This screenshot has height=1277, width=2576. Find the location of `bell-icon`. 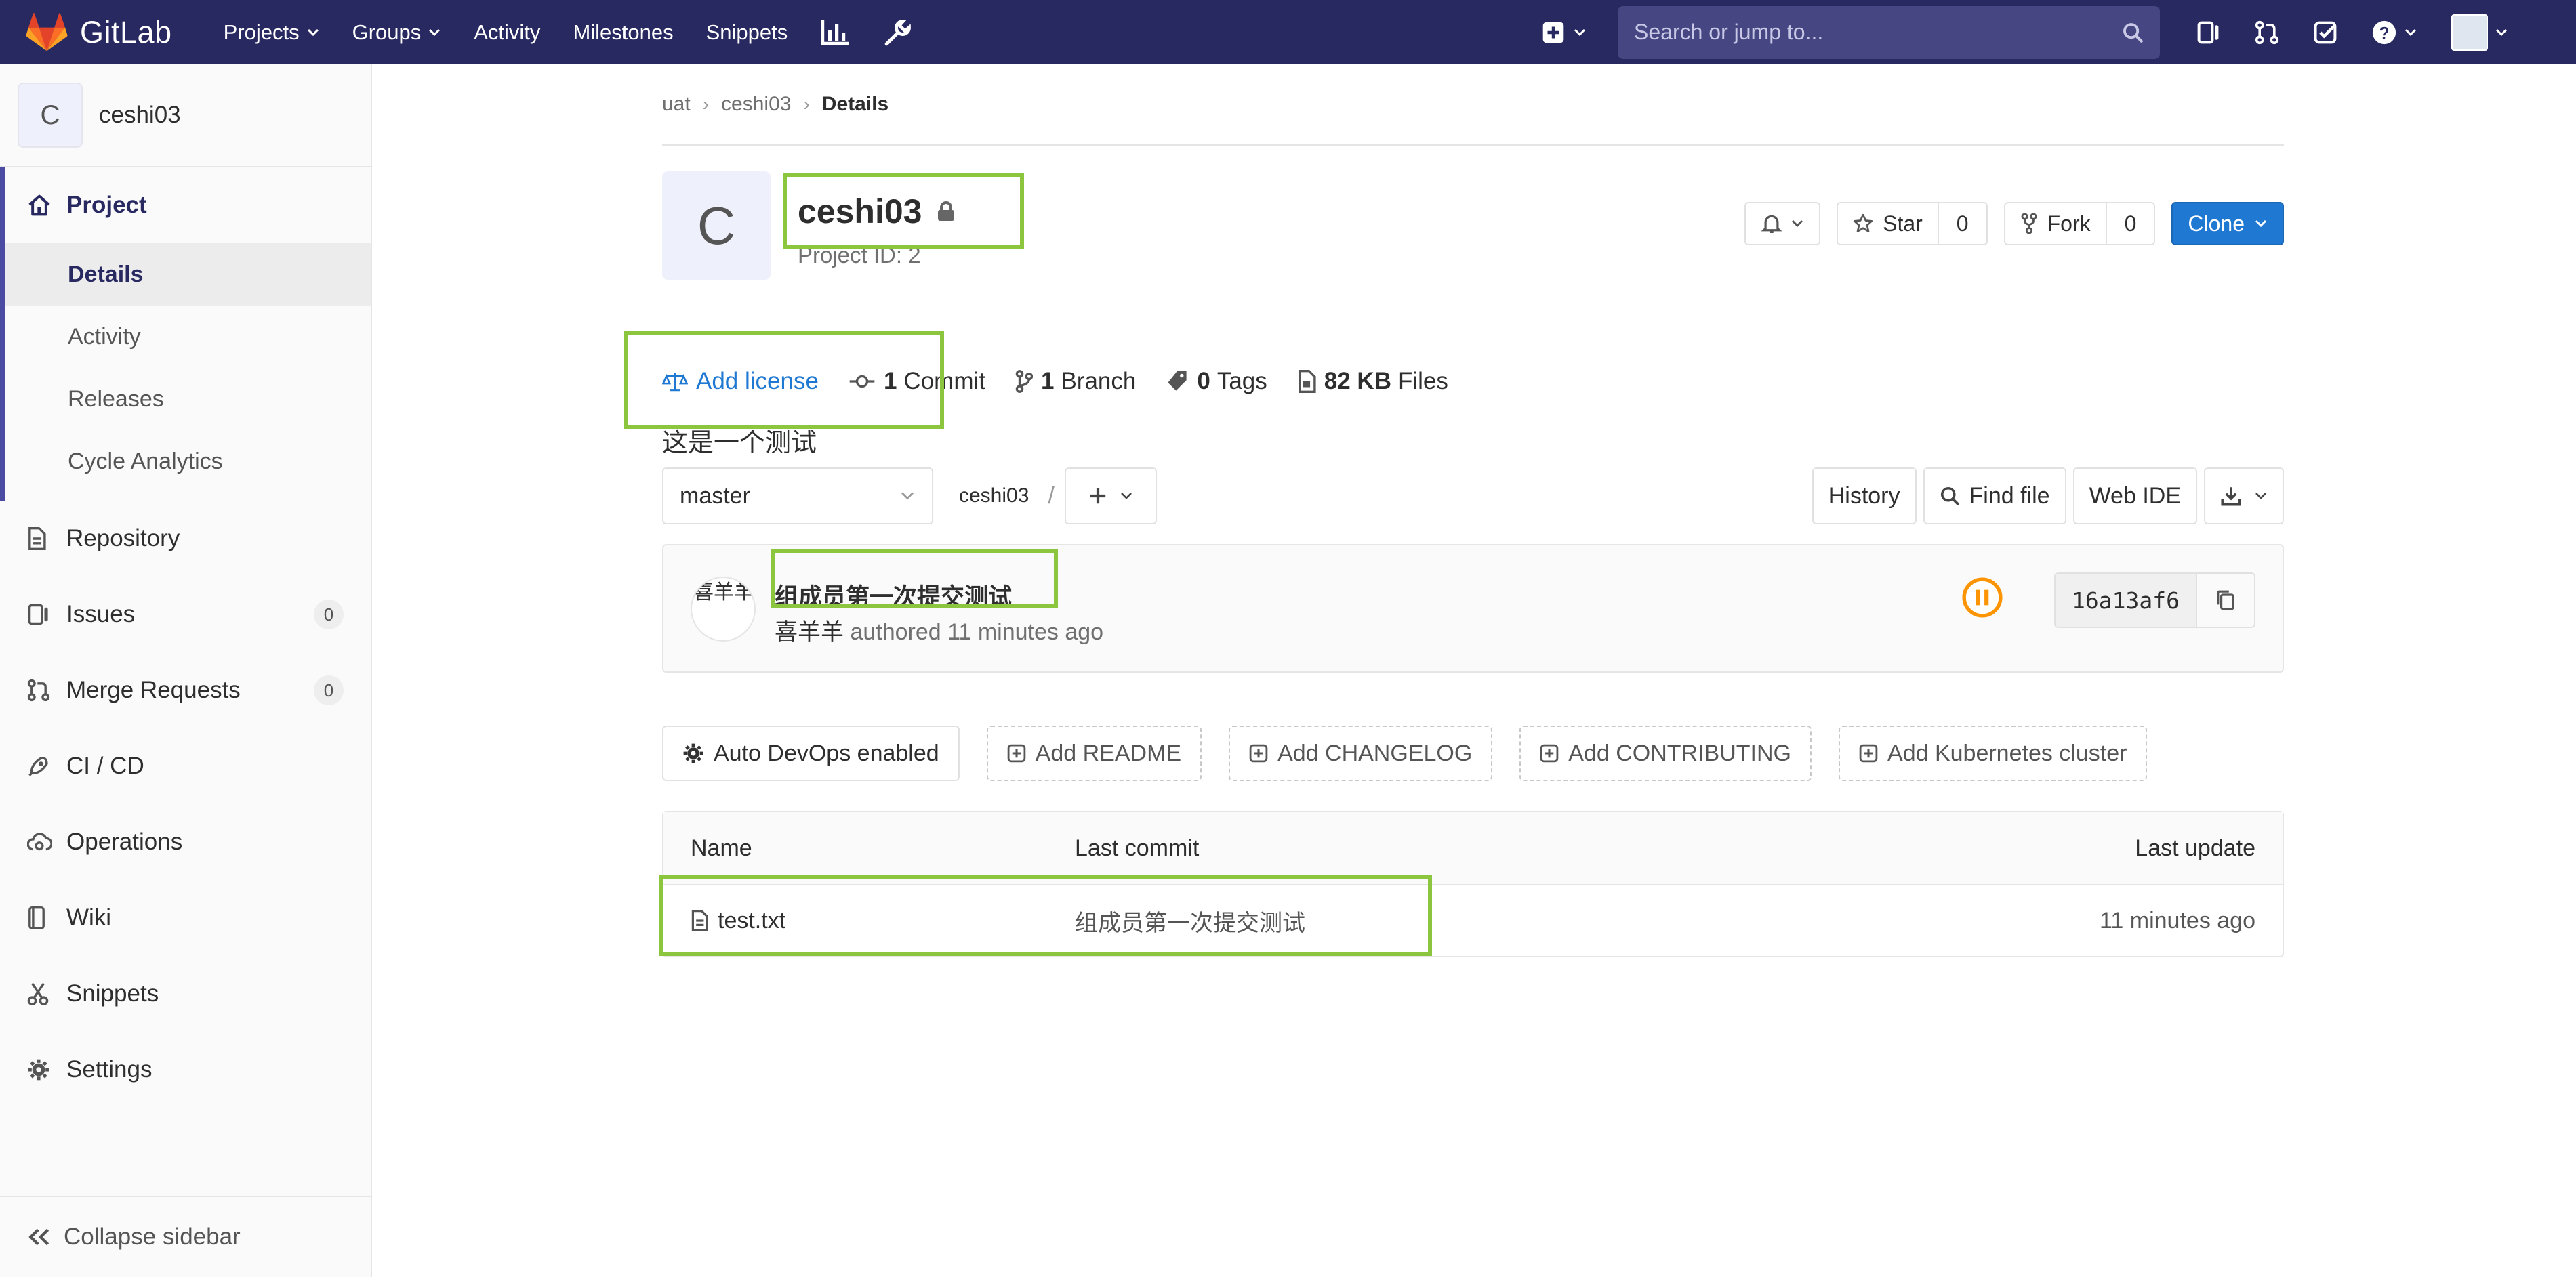

bell-icon is located at coordinates (1772, 223).